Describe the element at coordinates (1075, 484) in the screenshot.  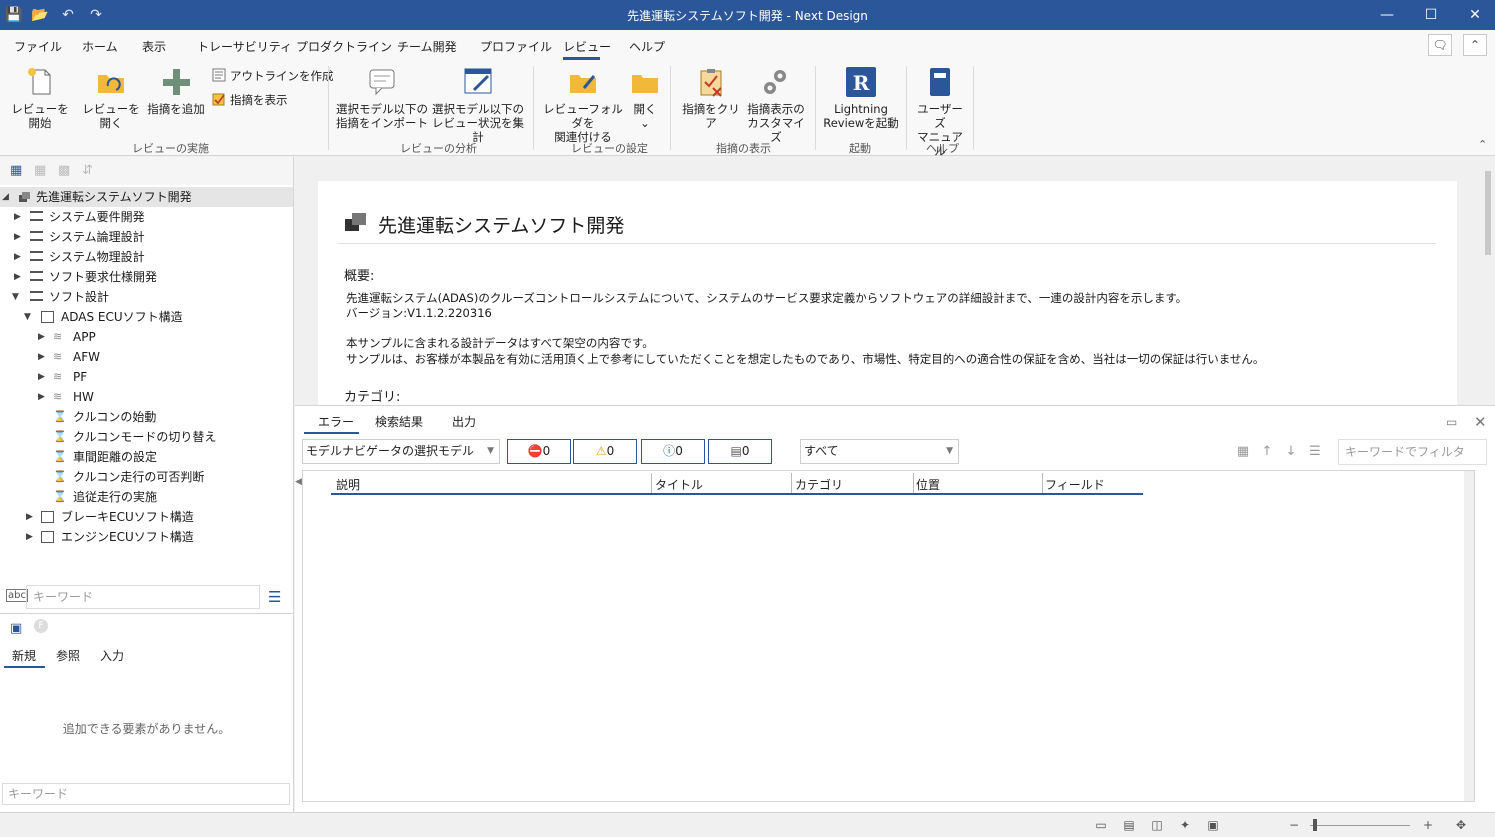
I see `column-field: フィールド` at that location.